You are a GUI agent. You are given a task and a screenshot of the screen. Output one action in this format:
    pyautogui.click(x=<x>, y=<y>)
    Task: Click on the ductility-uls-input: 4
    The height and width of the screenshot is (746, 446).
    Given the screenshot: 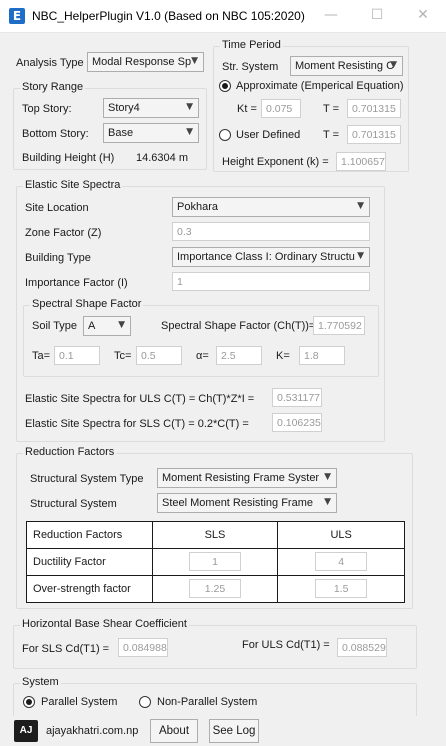 What is the action you would take?
    pyautogui.click(x=341, y=561)
    